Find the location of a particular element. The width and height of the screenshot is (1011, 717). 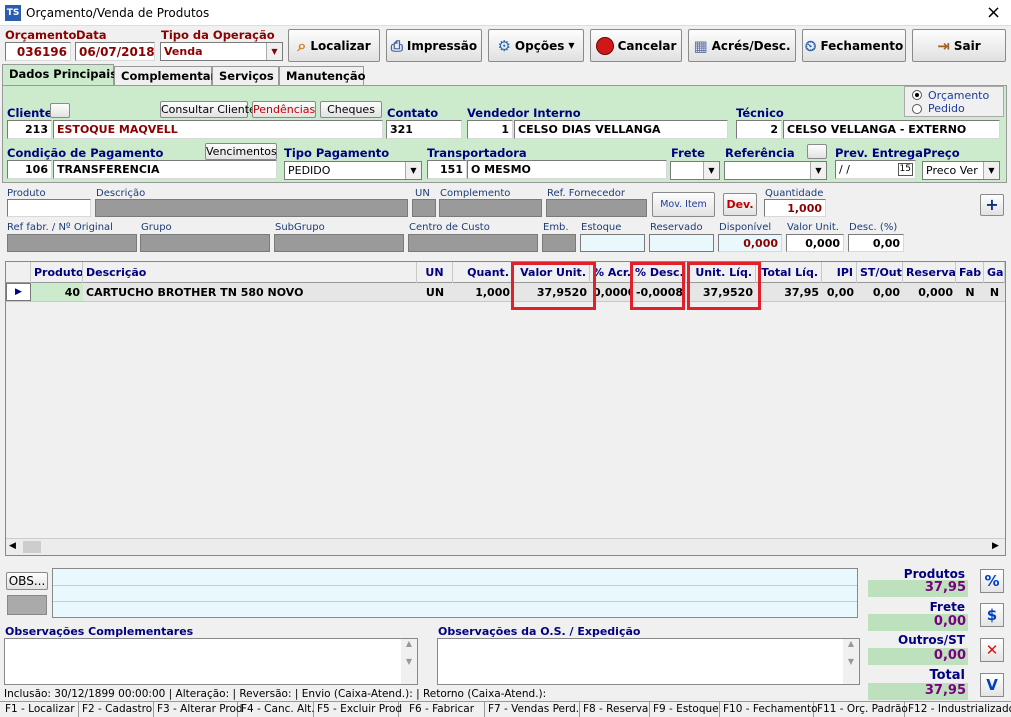

vendedor-nome-field: CELSO DIAS VELLANGA is located at coordinates (621, 129).